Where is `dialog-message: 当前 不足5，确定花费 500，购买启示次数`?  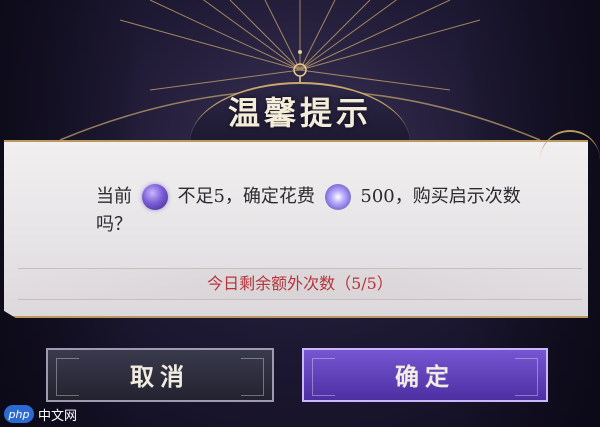 dialog-message: 当前 不足5，确定花费 500，购买启示次数 is located at coordinates (308, 197).